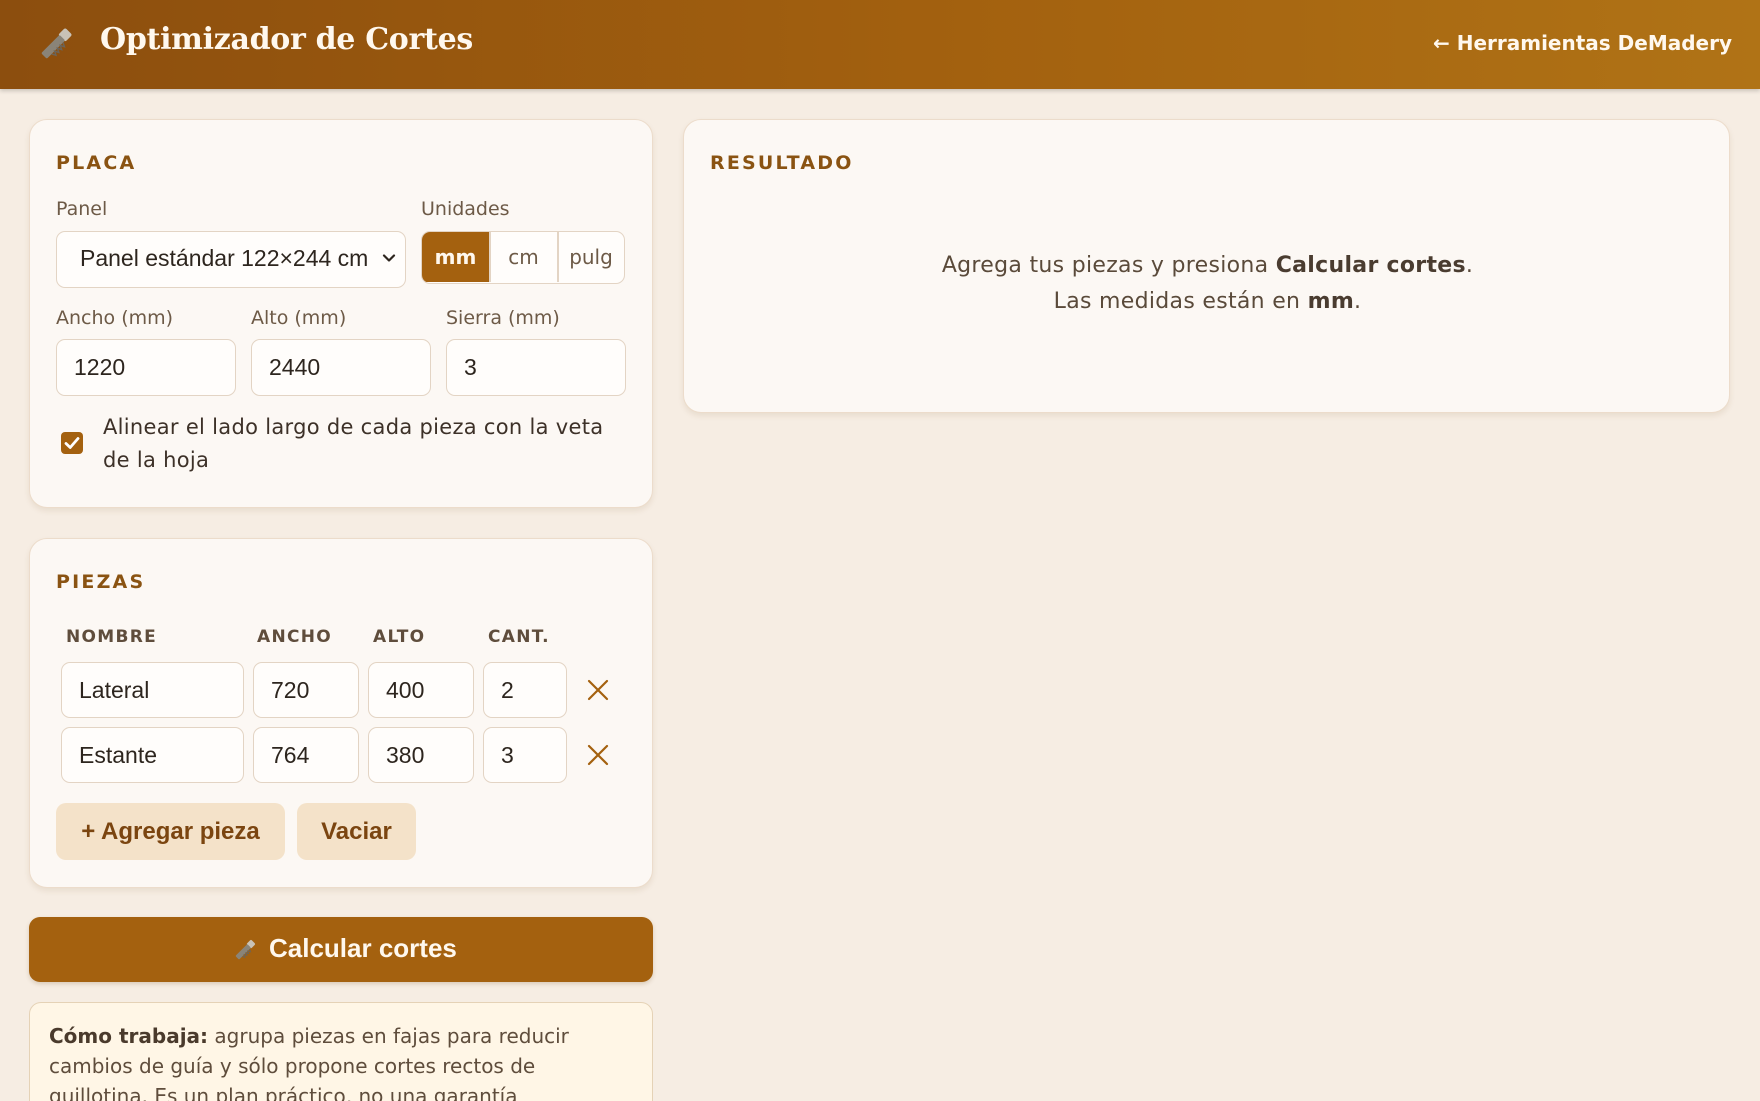  I want to click on app-title: Optimizador de Cortes, so click(286, 39).